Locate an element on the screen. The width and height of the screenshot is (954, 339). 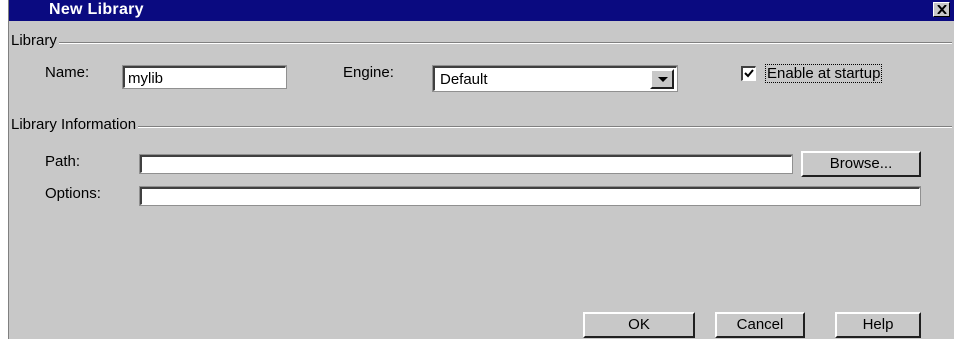
path-input is located at coordinates (466, 164).